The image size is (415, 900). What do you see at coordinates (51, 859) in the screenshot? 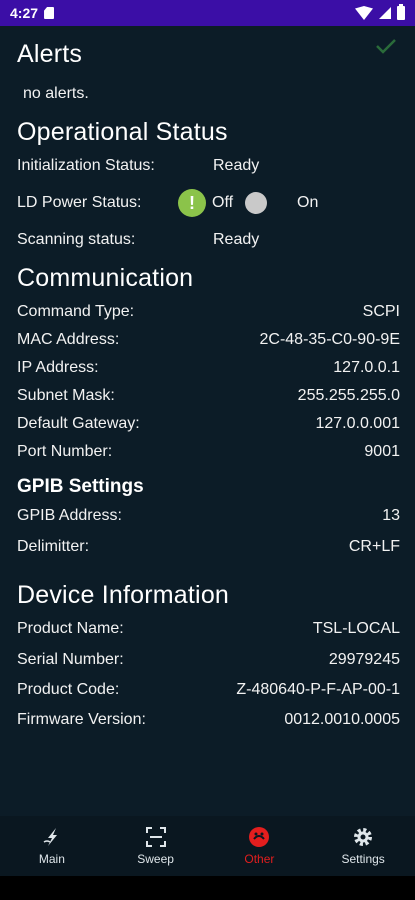
I see `nav-label: Main` at bounding box center [51, 859].